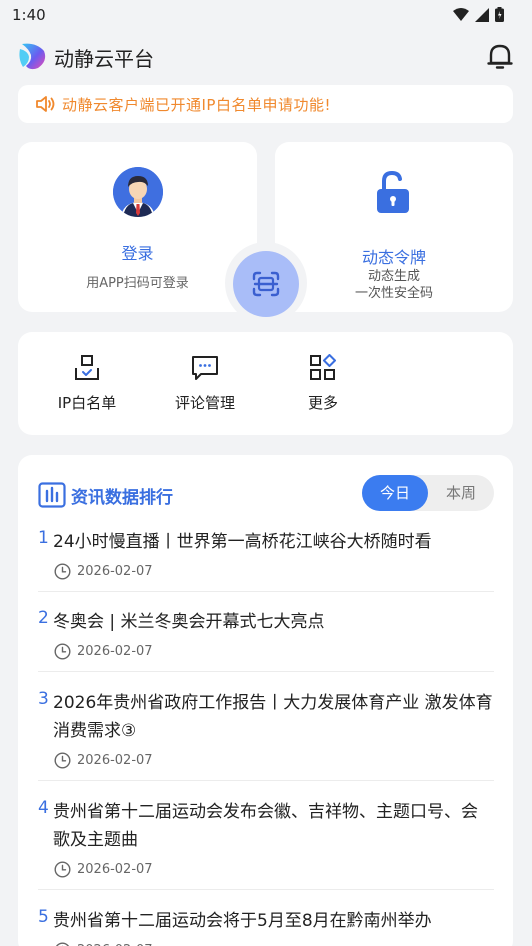 Image resolution: width=532 pixels, height=946 pixels. Describe the element at coordinates (265, 826) in the screenshot. I see `news-headline: 贵州省第十二届运动会发布会徽、吉祥物、主题口号、会歌及主题曲` at that location.